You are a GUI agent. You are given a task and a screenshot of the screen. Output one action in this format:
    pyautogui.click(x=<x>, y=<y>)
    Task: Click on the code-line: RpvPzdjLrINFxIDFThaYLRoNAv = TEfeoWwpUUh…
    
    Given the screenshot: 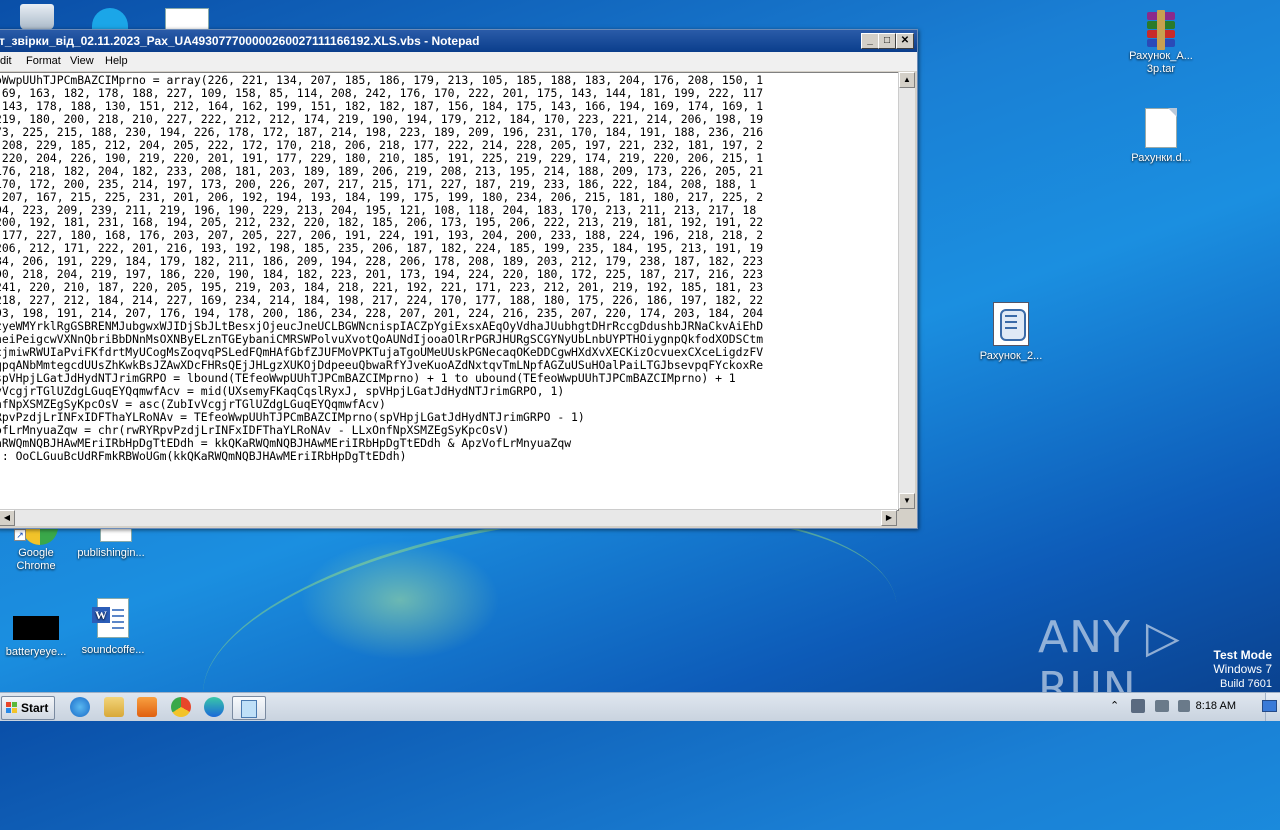 What is the action you would take?
    pyautogui.click(x=292, y=416)
    